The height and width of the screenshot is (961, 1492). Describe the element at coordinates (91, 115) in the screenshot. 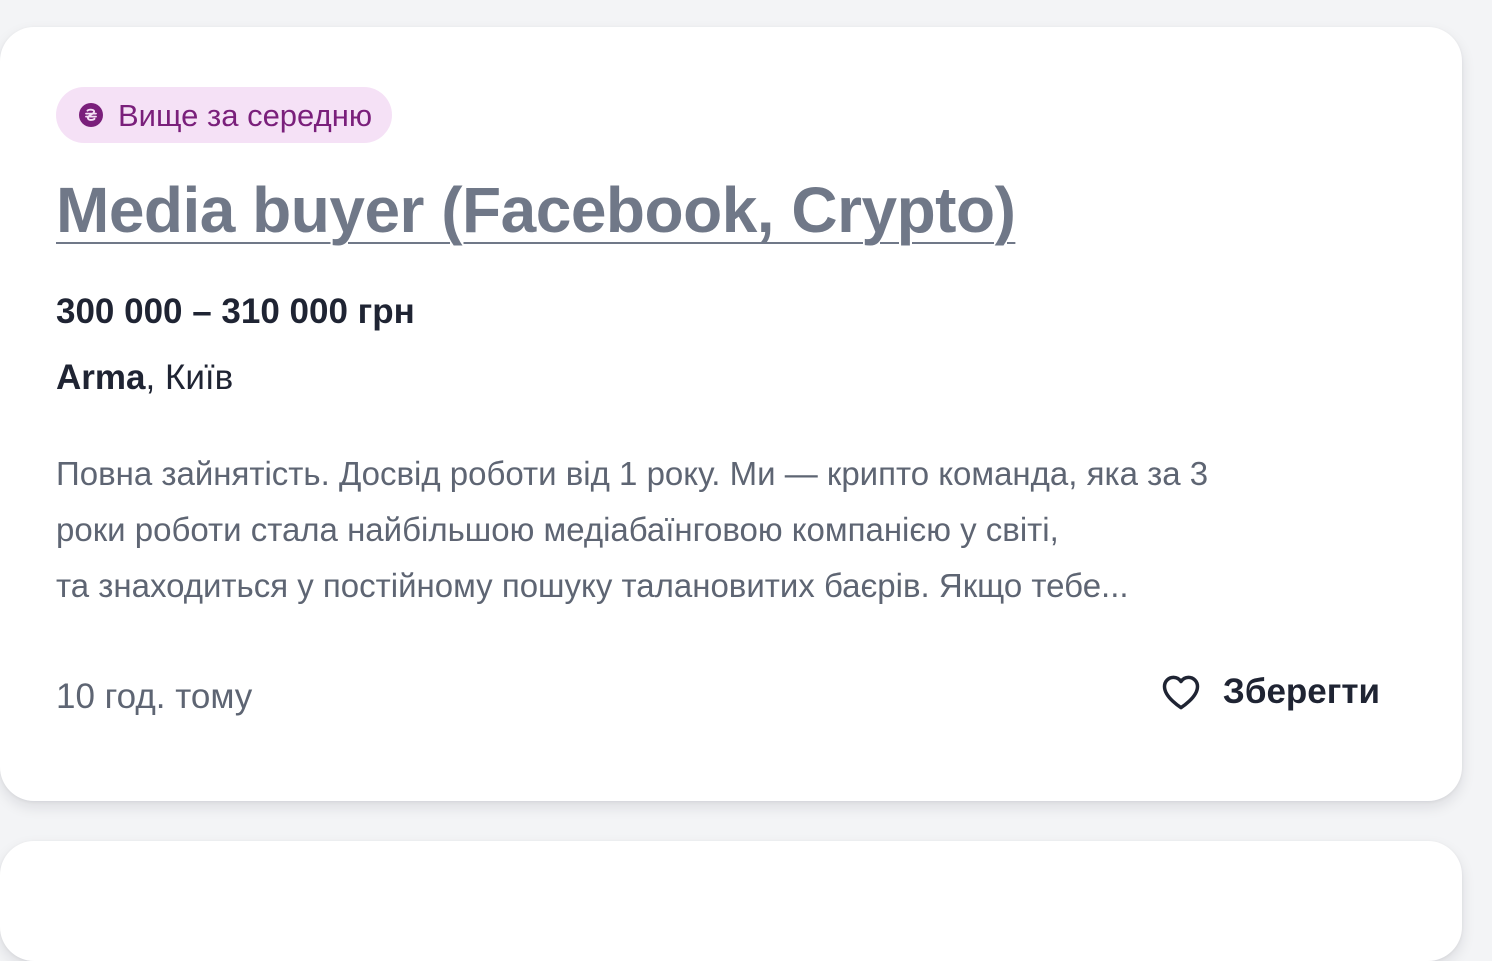

I see `hryvnia-coin-icon` at that location.